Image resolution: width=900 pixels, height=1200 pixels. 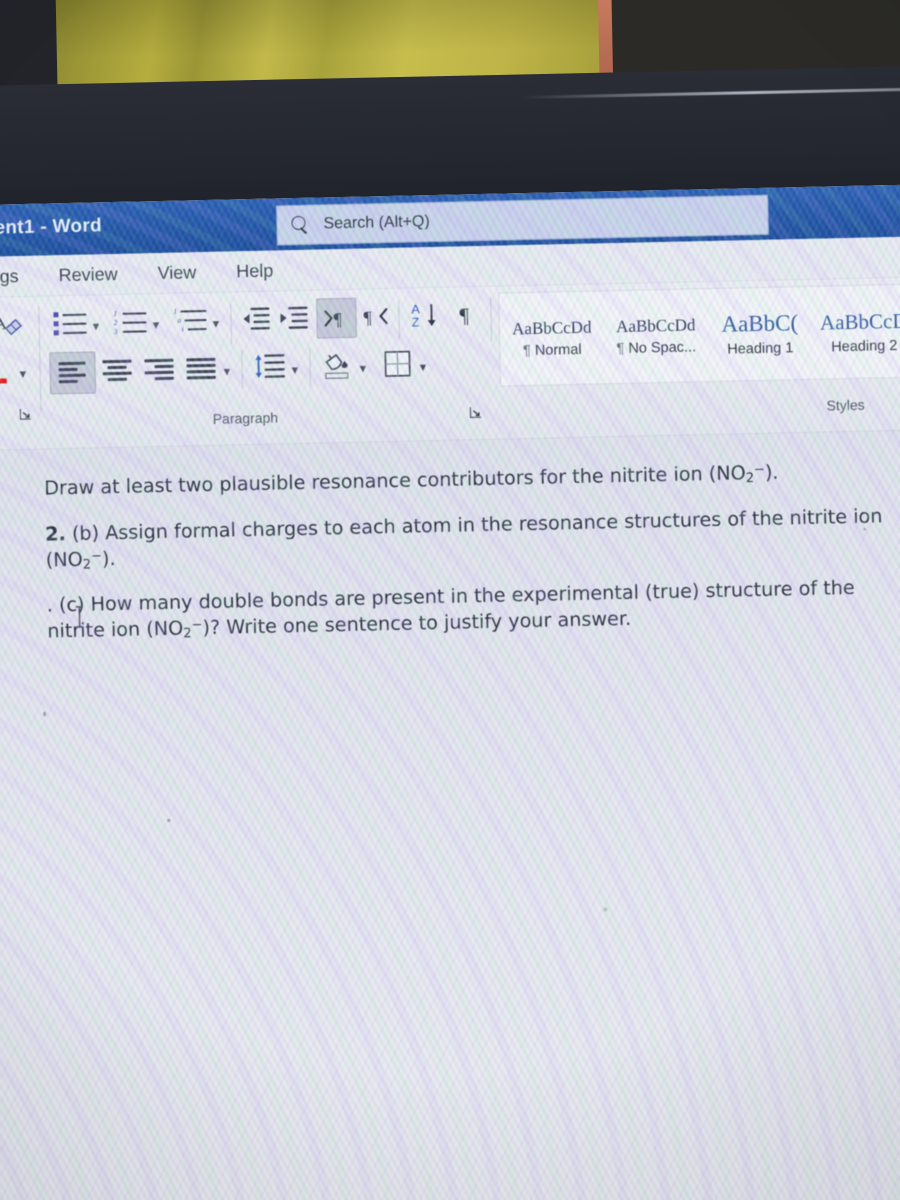 I want to click on justify-icon, so click(x=201, y=369).